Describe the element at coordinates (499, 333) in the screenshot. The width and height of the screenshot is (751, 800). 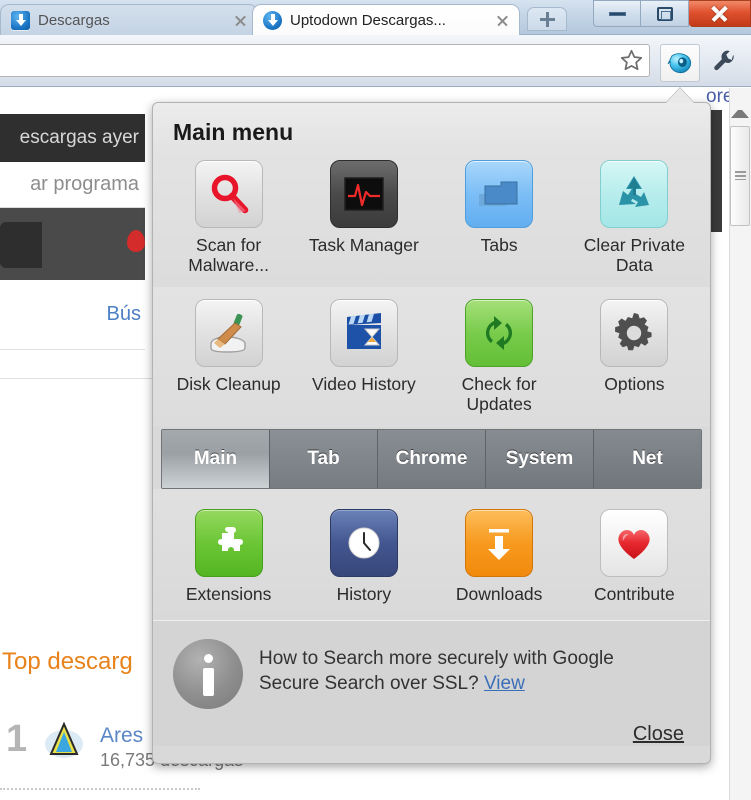
I see `refresh-arrows-icon` at that location.